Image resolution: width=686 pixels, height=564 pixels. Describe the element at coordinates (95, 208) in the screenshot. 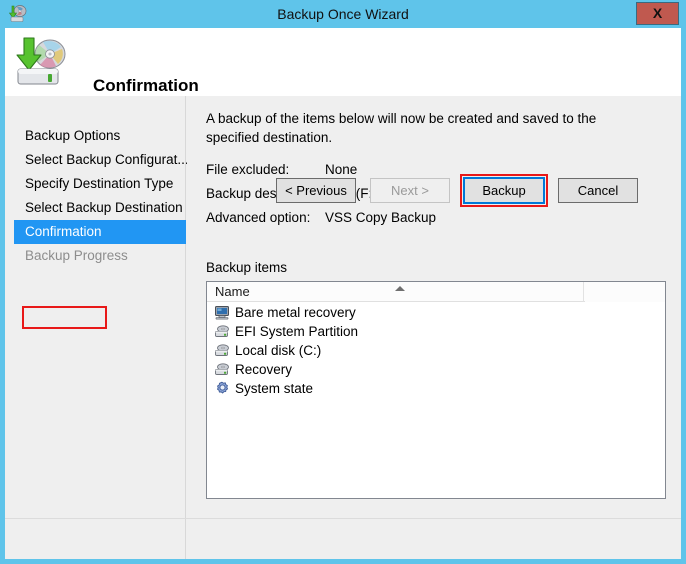

I see `sidebar-item-select-backup-destination: Select Backup Destination` at that location.